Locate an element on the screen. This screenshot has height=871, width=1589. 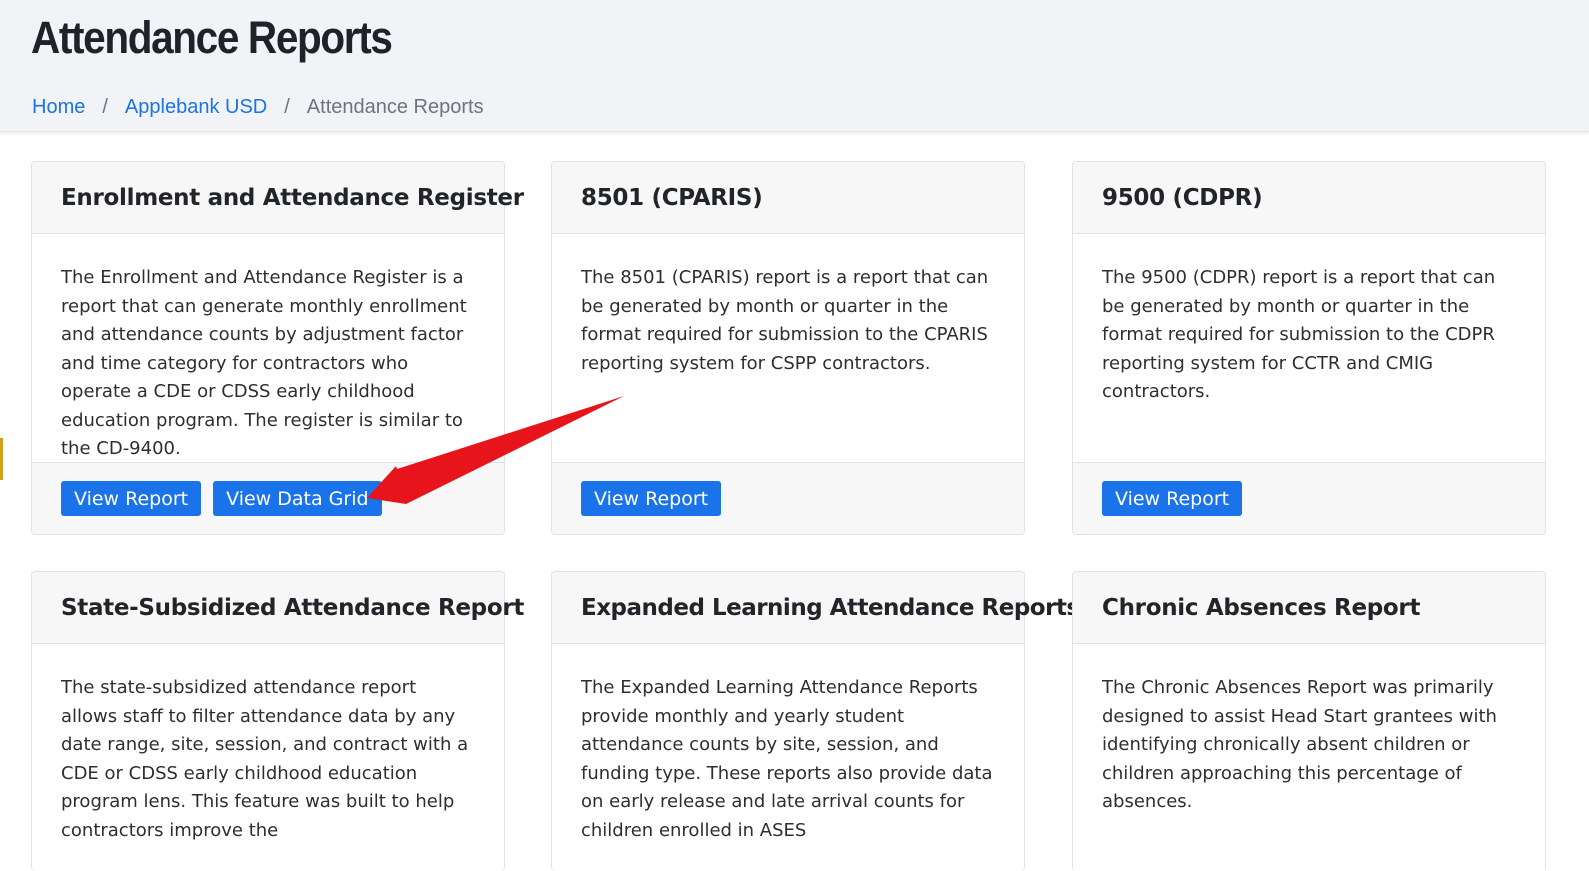
card-header: State-Subsidized Attendance Report is located at coordinates (278, 608).